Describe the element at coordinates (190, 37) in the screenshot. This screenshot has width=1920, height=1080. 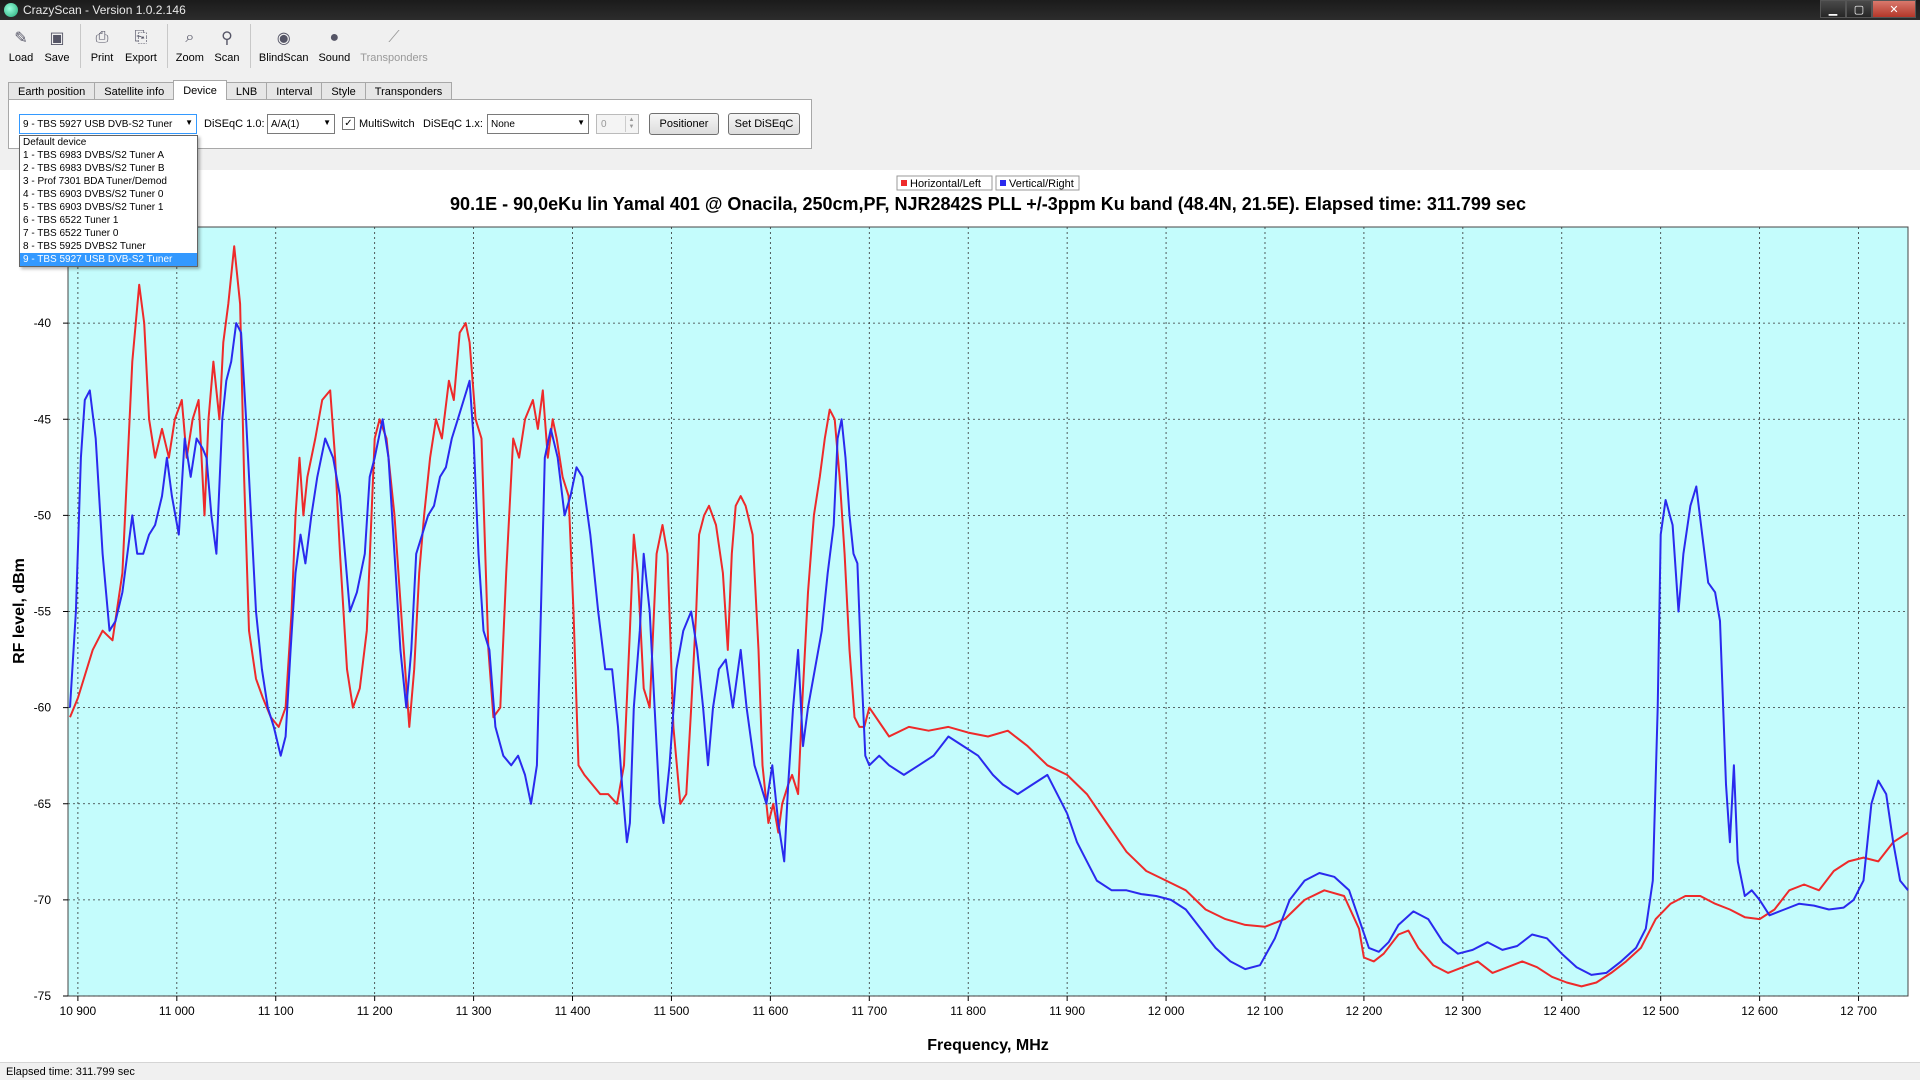
I see `zoom-icon: ⌕` at that location.